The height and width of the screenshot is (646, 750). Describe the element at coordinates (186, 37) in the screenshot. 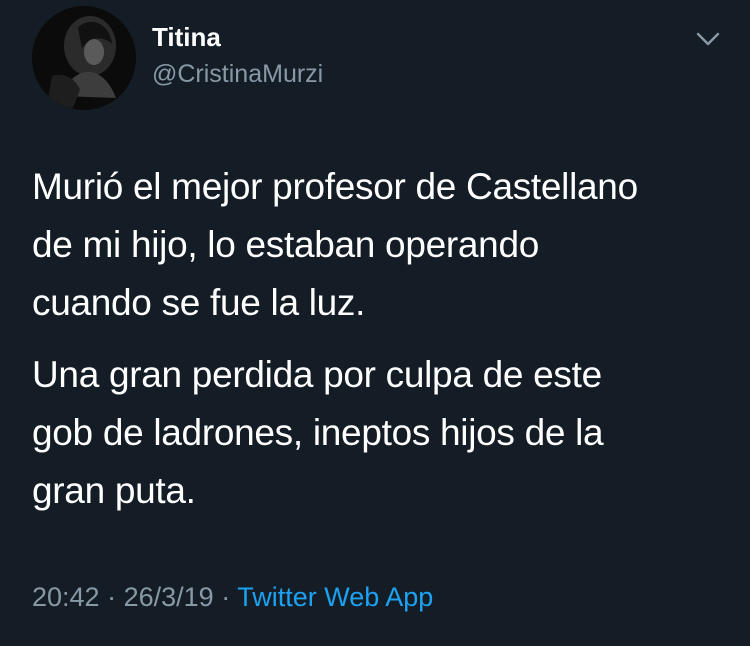

I see `display-name: Titina` at that location.